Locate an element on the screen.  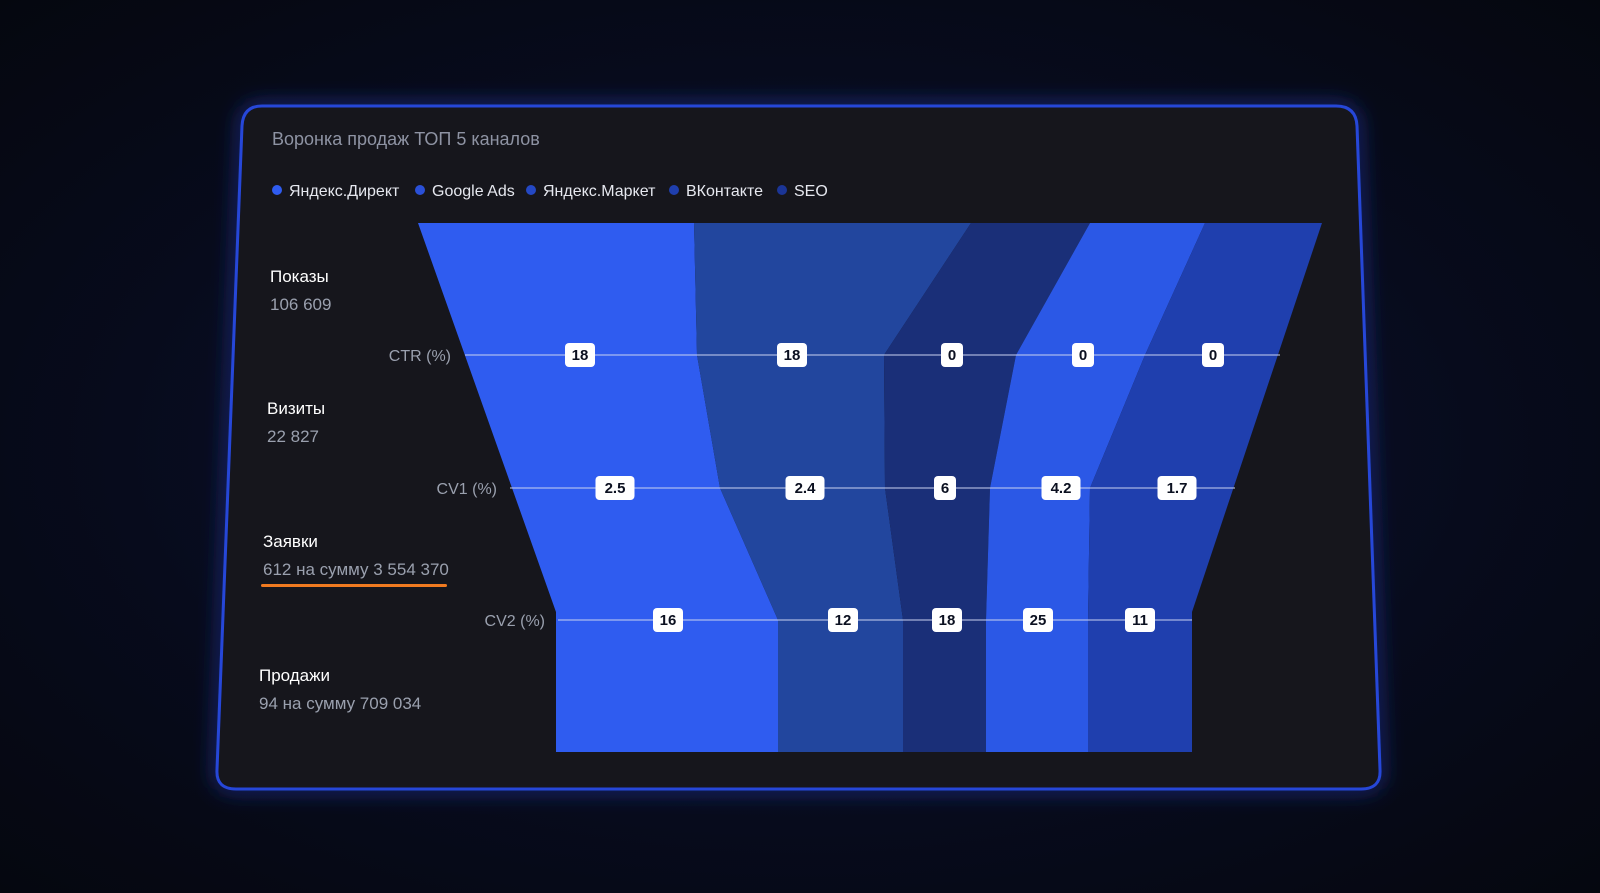
metric-label-cv1: CV1 (%) is located at coordinates (467, 489).